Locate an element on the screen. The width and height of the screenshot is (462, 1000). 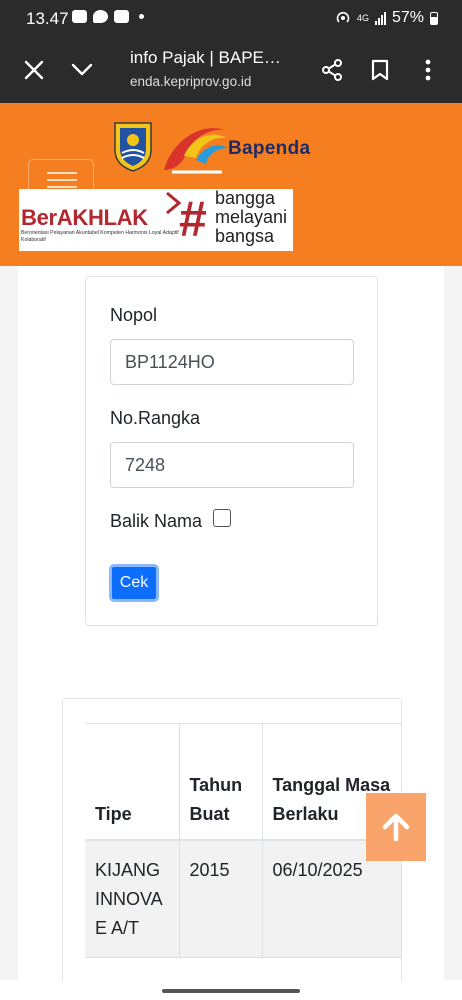
scroll-to-top-button is located at coordinates (396, 827).